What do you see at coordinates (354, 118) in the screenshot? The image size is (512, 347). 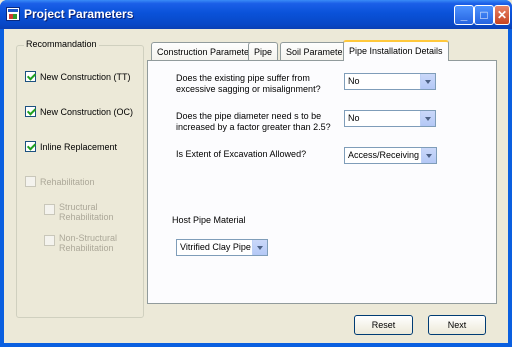 I see `diameter-select-value: No` at bounding box center [354, 118].